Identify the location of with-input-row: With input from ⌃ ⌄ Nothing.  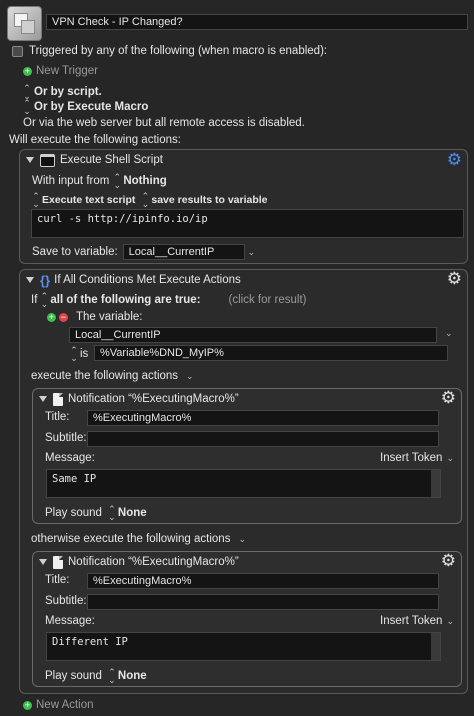
(99, 181).